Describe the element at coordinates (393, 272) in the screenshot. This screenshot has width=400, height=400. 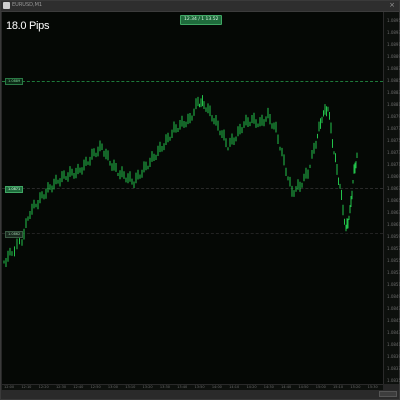
I see `price-tick: 1.0853` at that location.